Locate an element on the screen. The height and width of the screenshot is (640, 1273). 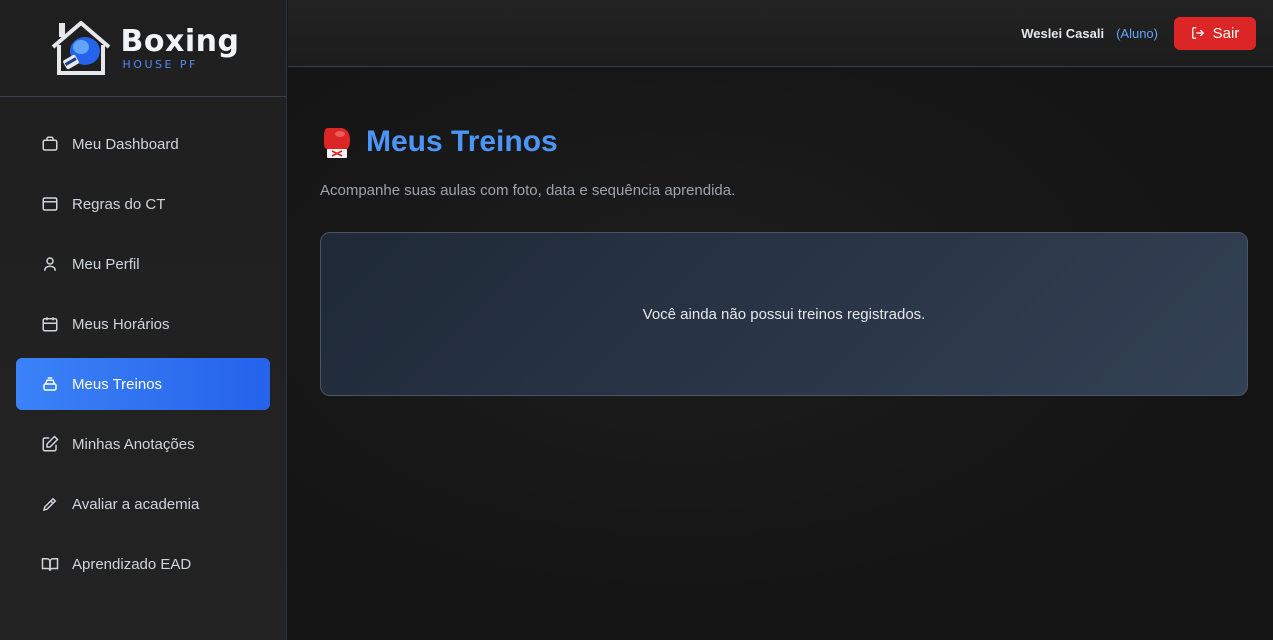
sidebar-item-label: Meu Perfil is located at coordinates (106, 264).